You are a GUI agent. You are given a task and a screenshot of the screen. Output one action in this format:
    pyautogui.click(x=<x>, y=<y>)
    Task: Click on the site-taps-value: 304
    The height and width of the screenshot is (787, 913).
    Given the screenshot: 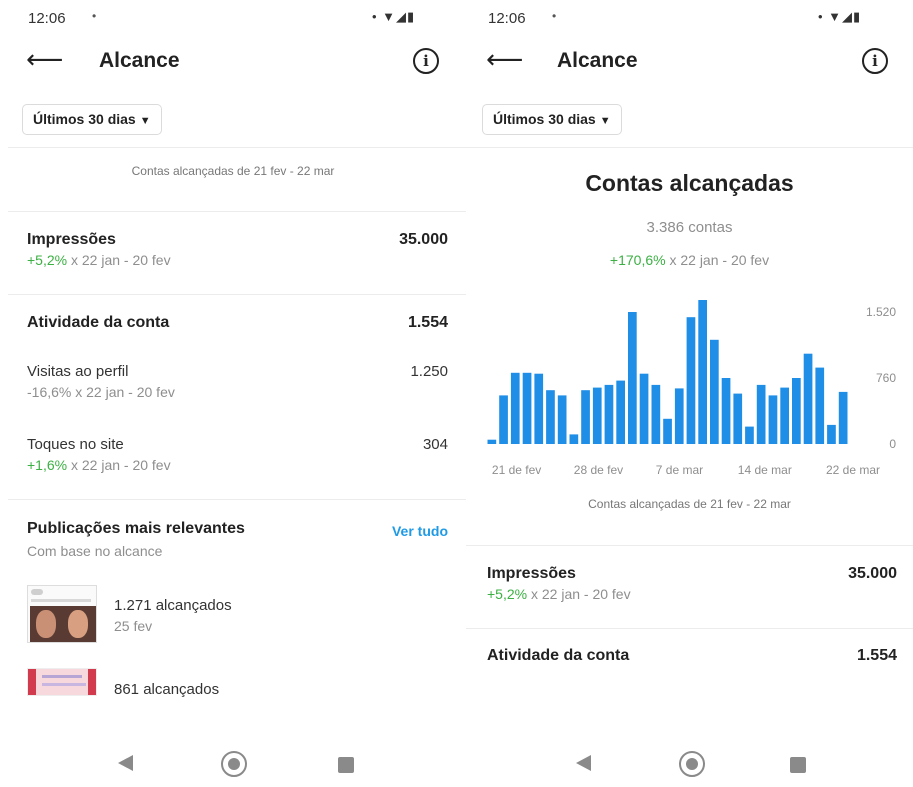 What is the action you would take?
    pyautogui.click(x=435, y=444)
    